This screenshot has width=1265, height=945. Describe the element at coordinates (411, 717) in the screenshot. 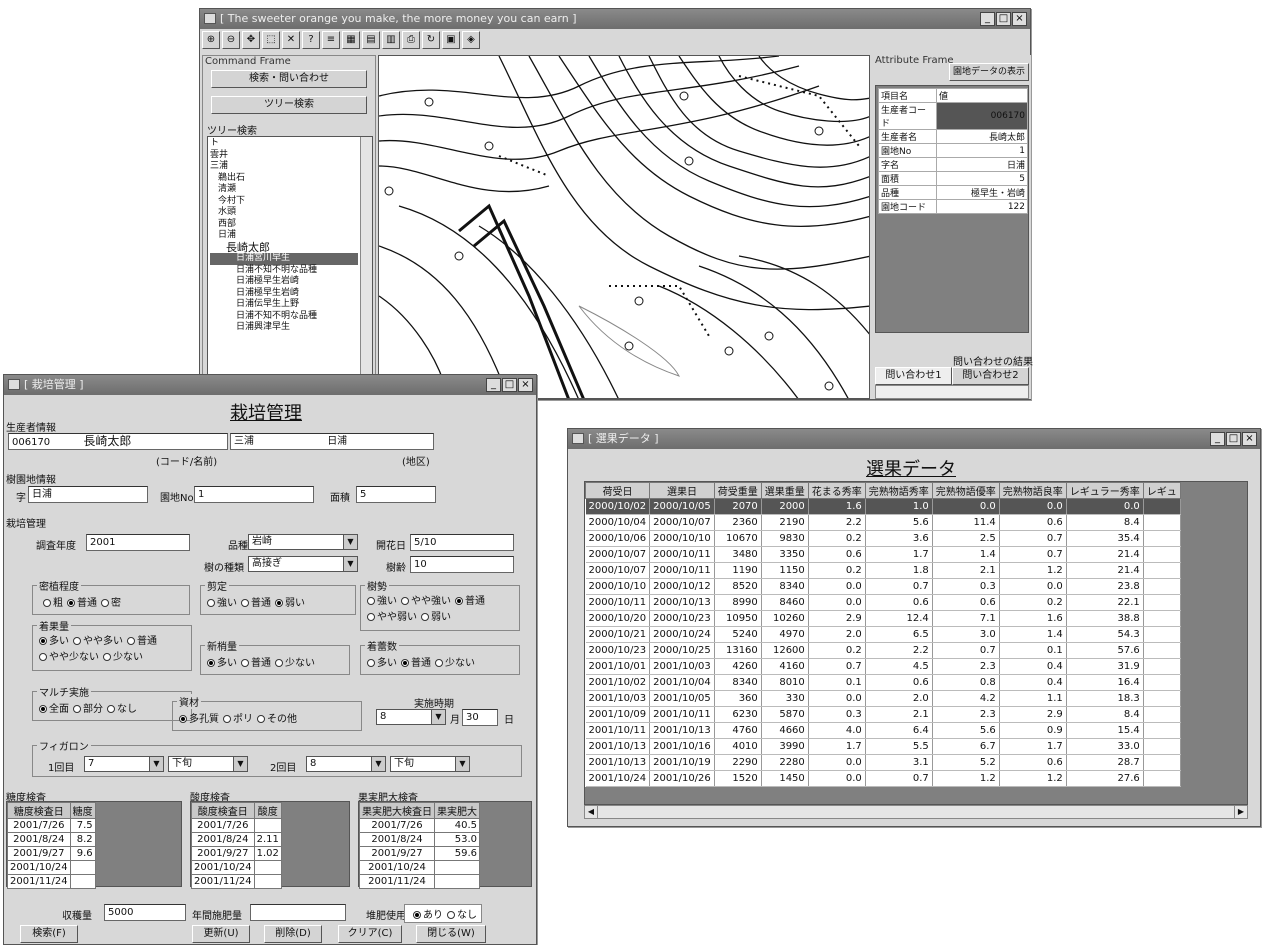

I see `timing-month-select: 8 ▼` at that location.